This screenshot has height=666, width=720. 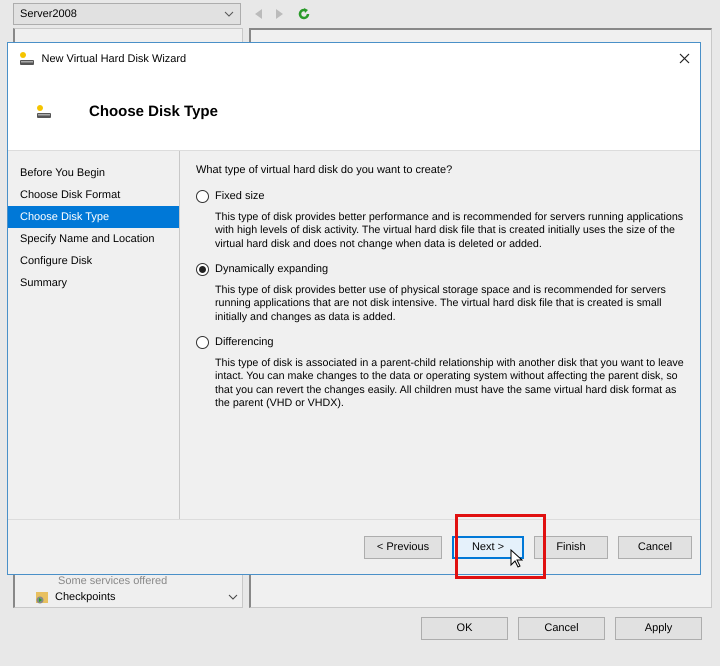 I want to click on wizard-step: Specify Name and Location, so click(x=93, y=239).